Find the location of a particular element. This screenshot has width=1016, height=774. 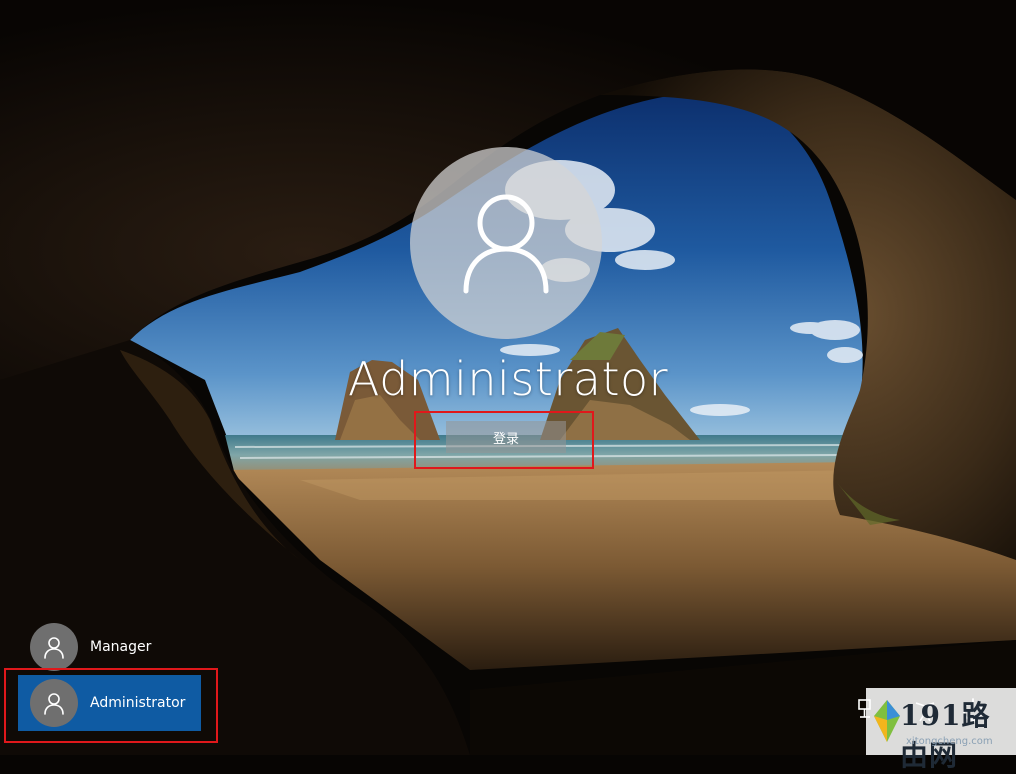

user-name-title: Administrator is located at coordinates (508, 379).